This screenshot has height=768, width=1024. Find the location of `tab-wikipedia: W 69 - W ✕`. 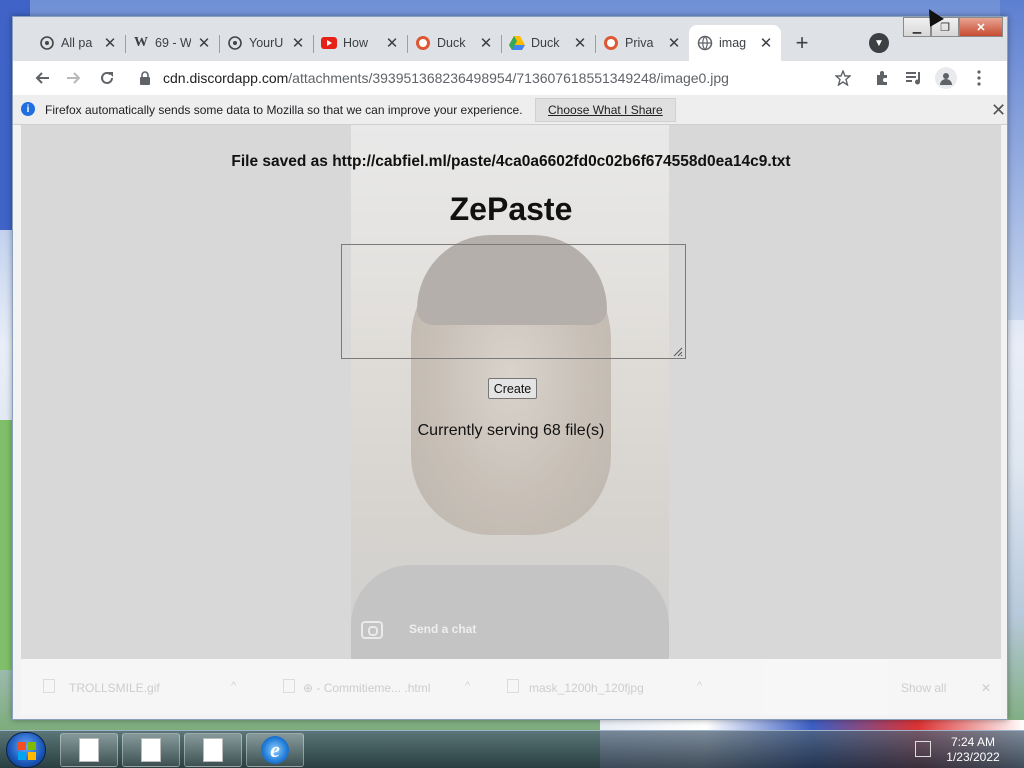

tab-wikipedia: W 69 - W ✕ is located at coordinates (172, 43).